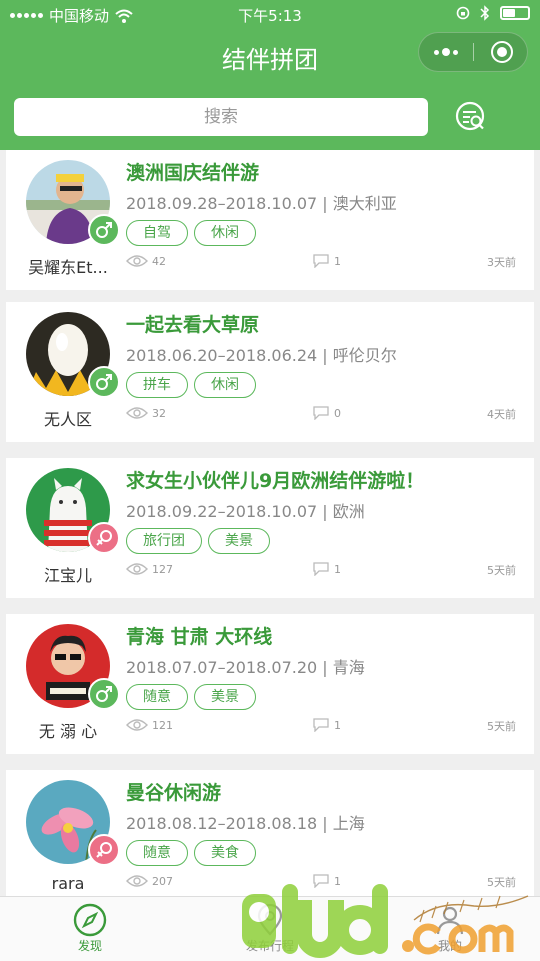  What do you see at coordinates (225, 233) in the screenshot?
I see `tag: 休闲` at bounding box center [225, 233].